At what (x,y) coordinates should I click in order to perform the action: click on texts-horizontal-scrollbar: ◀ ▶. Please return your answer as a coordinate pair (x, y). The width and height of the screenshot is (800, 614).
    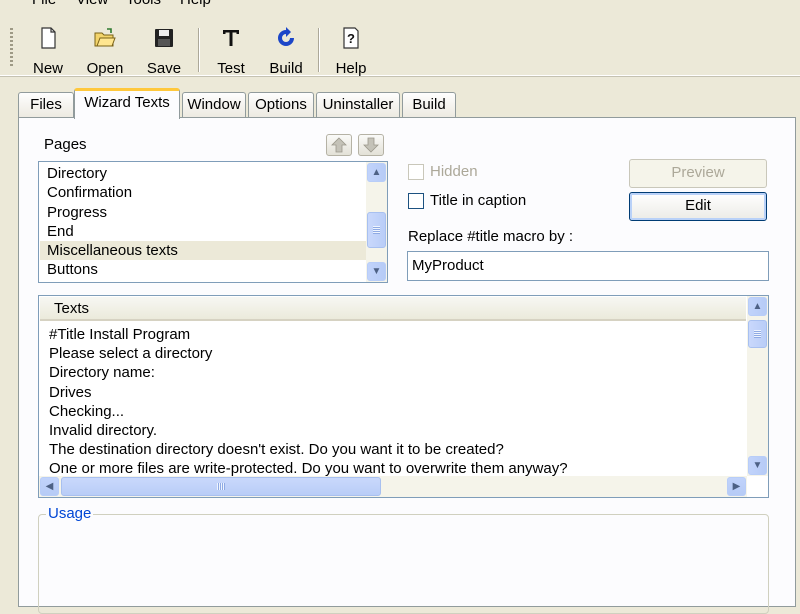
    Looking at the image, I should click on (393, 486).